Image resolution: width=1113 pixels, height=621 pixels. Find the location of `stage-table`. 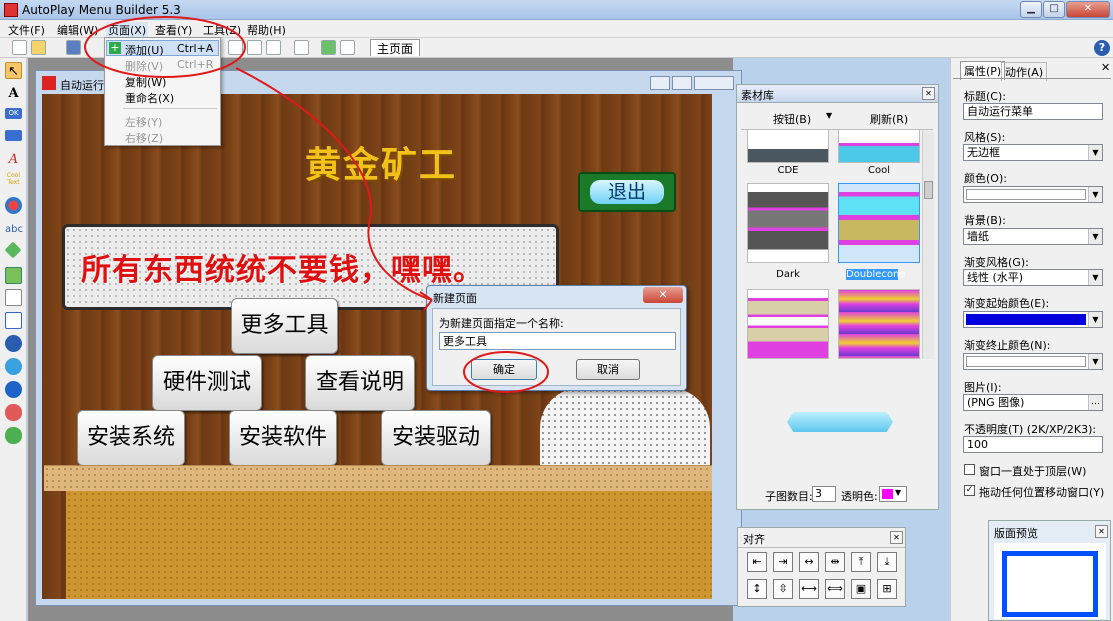

stage-table is located at coordinates (389, 545).